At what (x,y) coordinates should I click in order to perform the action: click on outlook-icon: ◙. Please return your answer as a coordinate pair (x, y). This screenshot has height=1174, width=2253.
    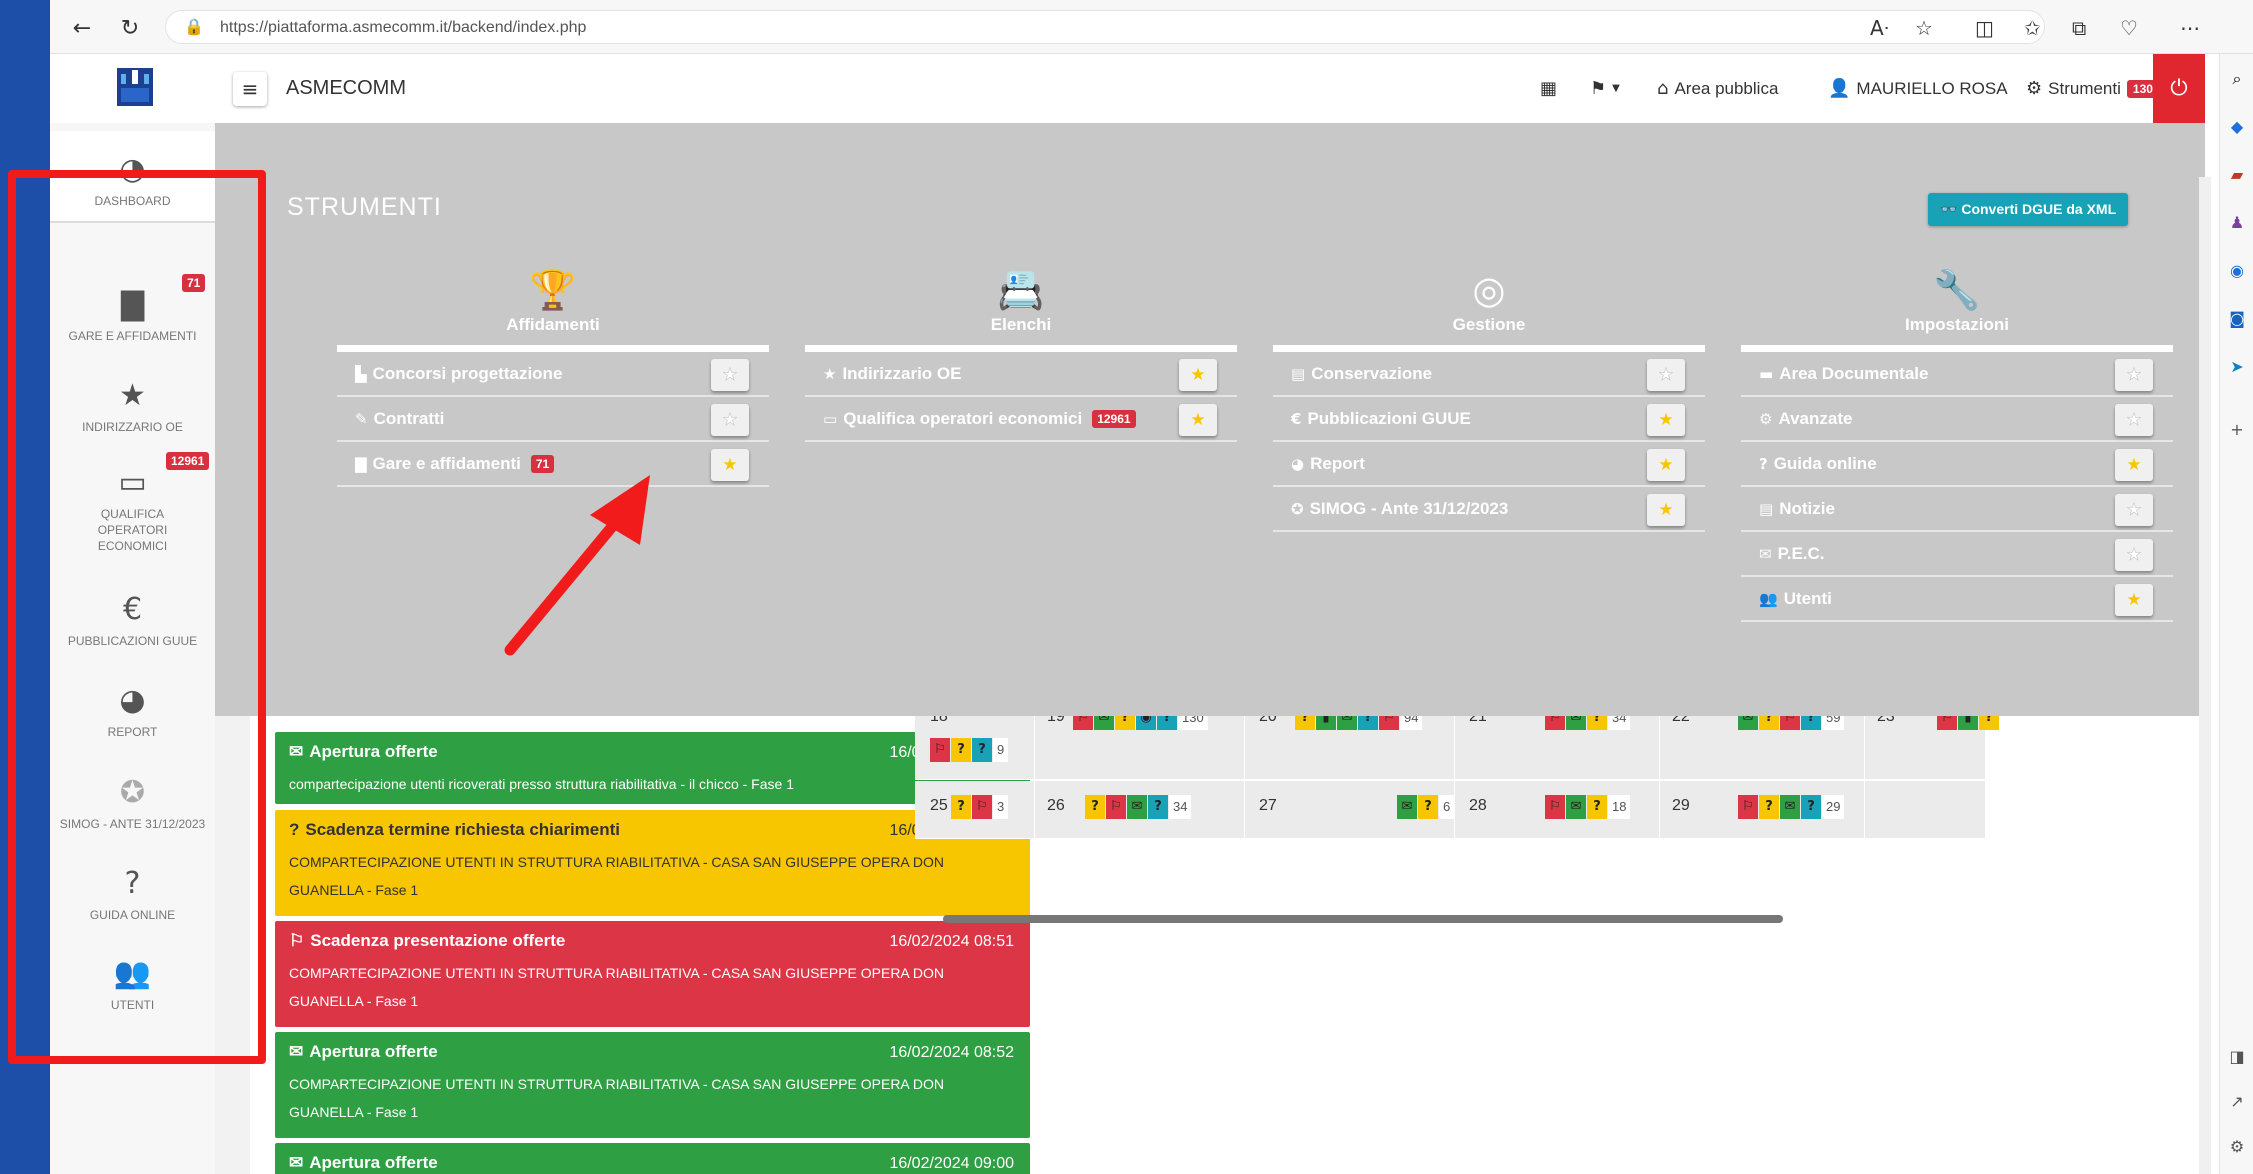
    Looking at the image, I should click on (2237, 319).